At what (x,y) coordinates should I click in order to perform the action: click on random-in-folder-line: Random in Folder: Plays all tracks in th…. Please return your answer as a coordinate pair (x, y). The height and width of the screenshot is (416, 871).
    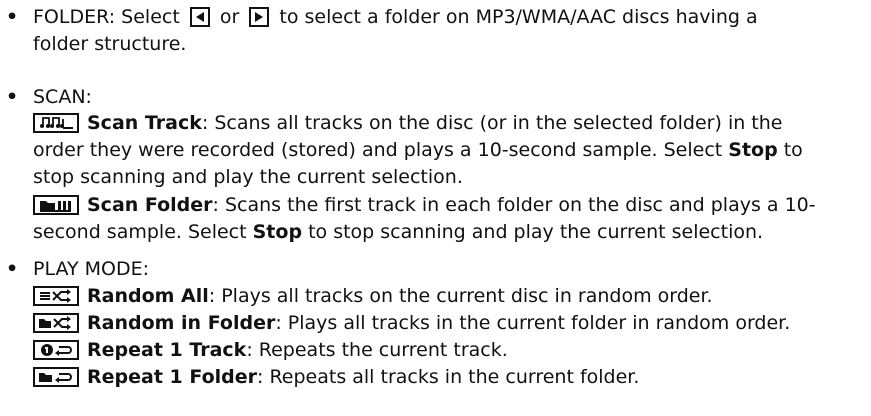
    Looking at the image, I should click on (411, 323).